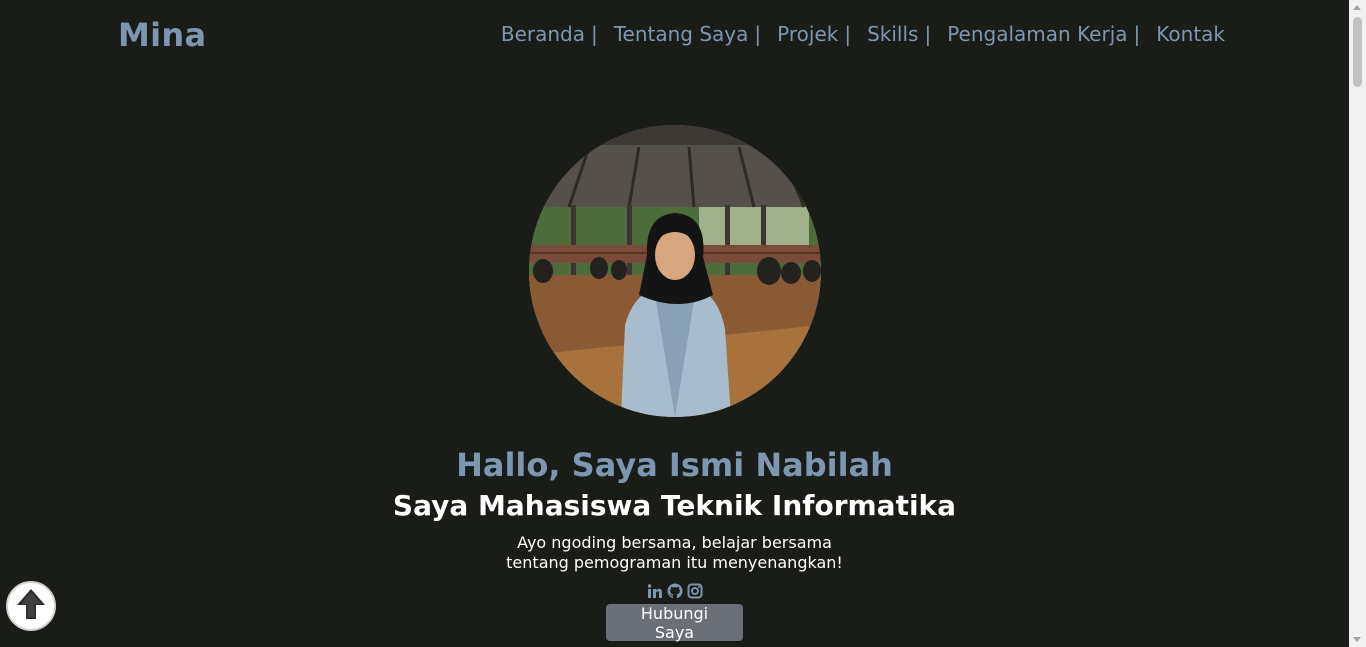  I want to click on site-logo: Mina, so click(162, 35).